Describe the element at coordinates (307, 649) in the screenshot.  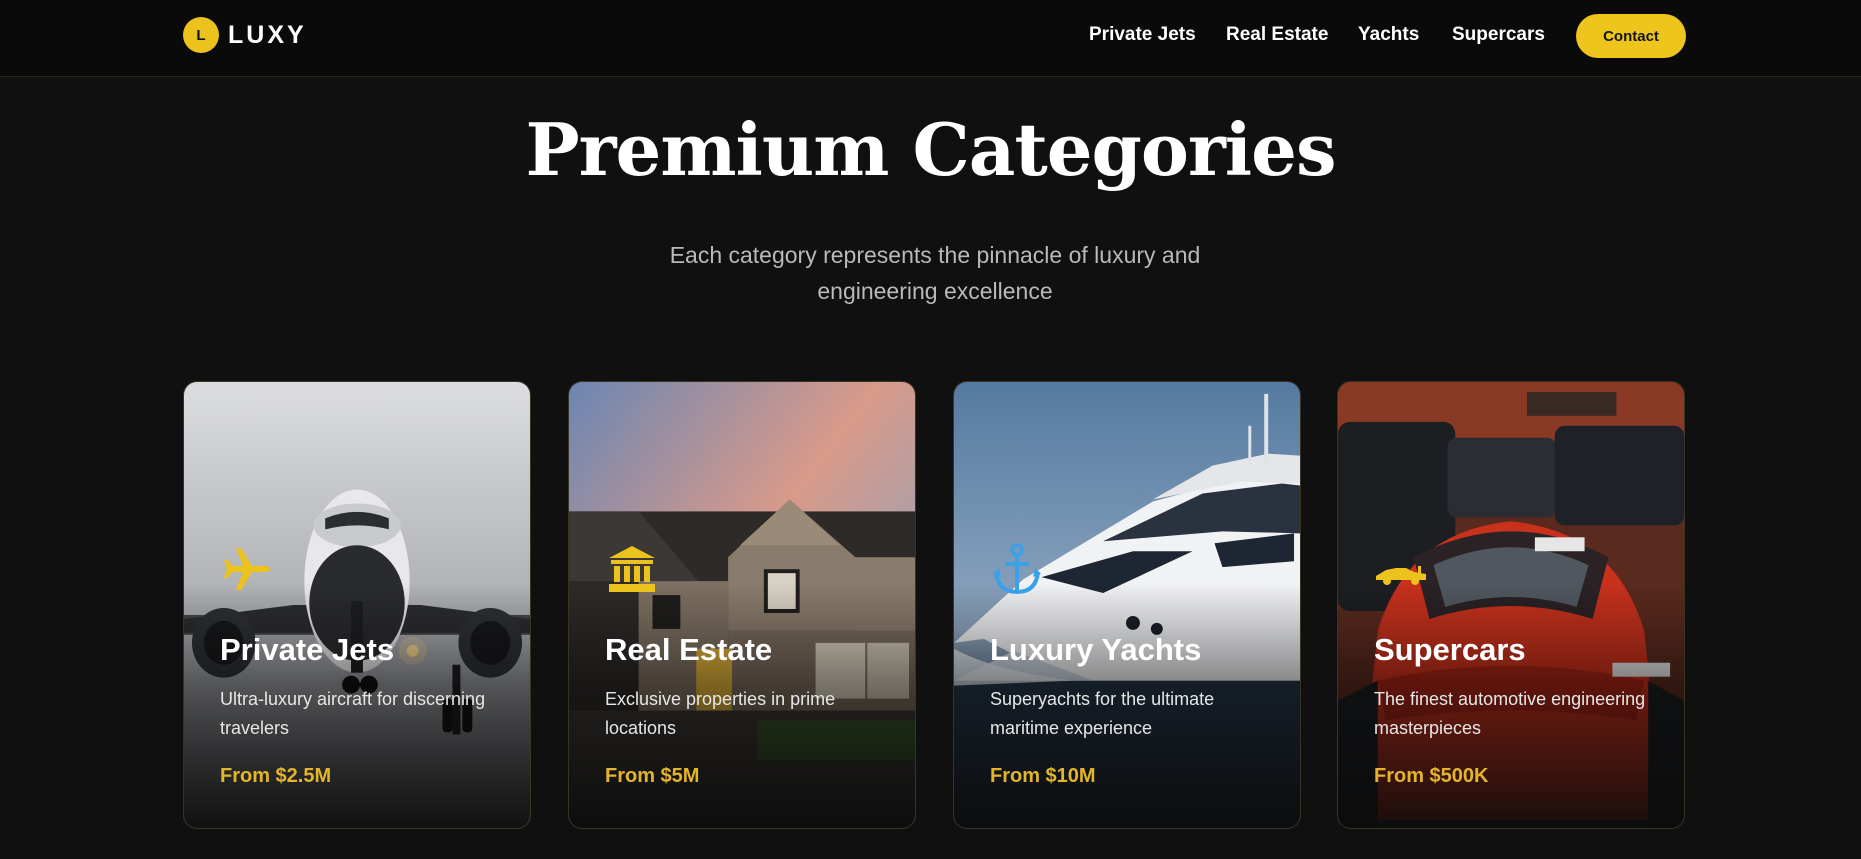
I see `category-title: Private Jets` at that location.